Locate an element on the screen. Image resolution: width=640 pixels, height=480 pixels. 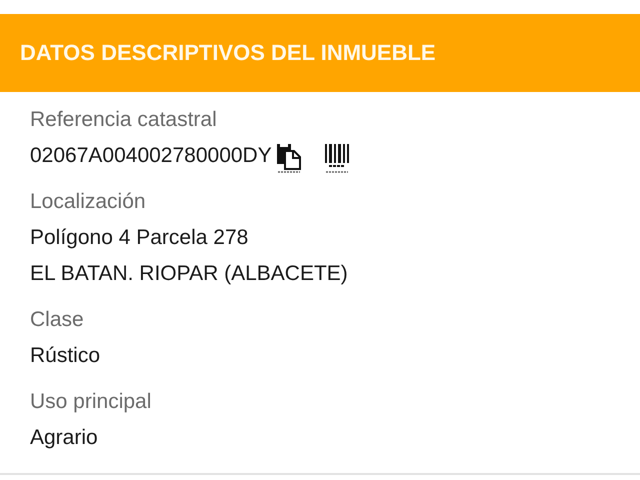
field-value: EL BATAN. RIOPAR (ALBACETE) is located at coordinates (189, 274).